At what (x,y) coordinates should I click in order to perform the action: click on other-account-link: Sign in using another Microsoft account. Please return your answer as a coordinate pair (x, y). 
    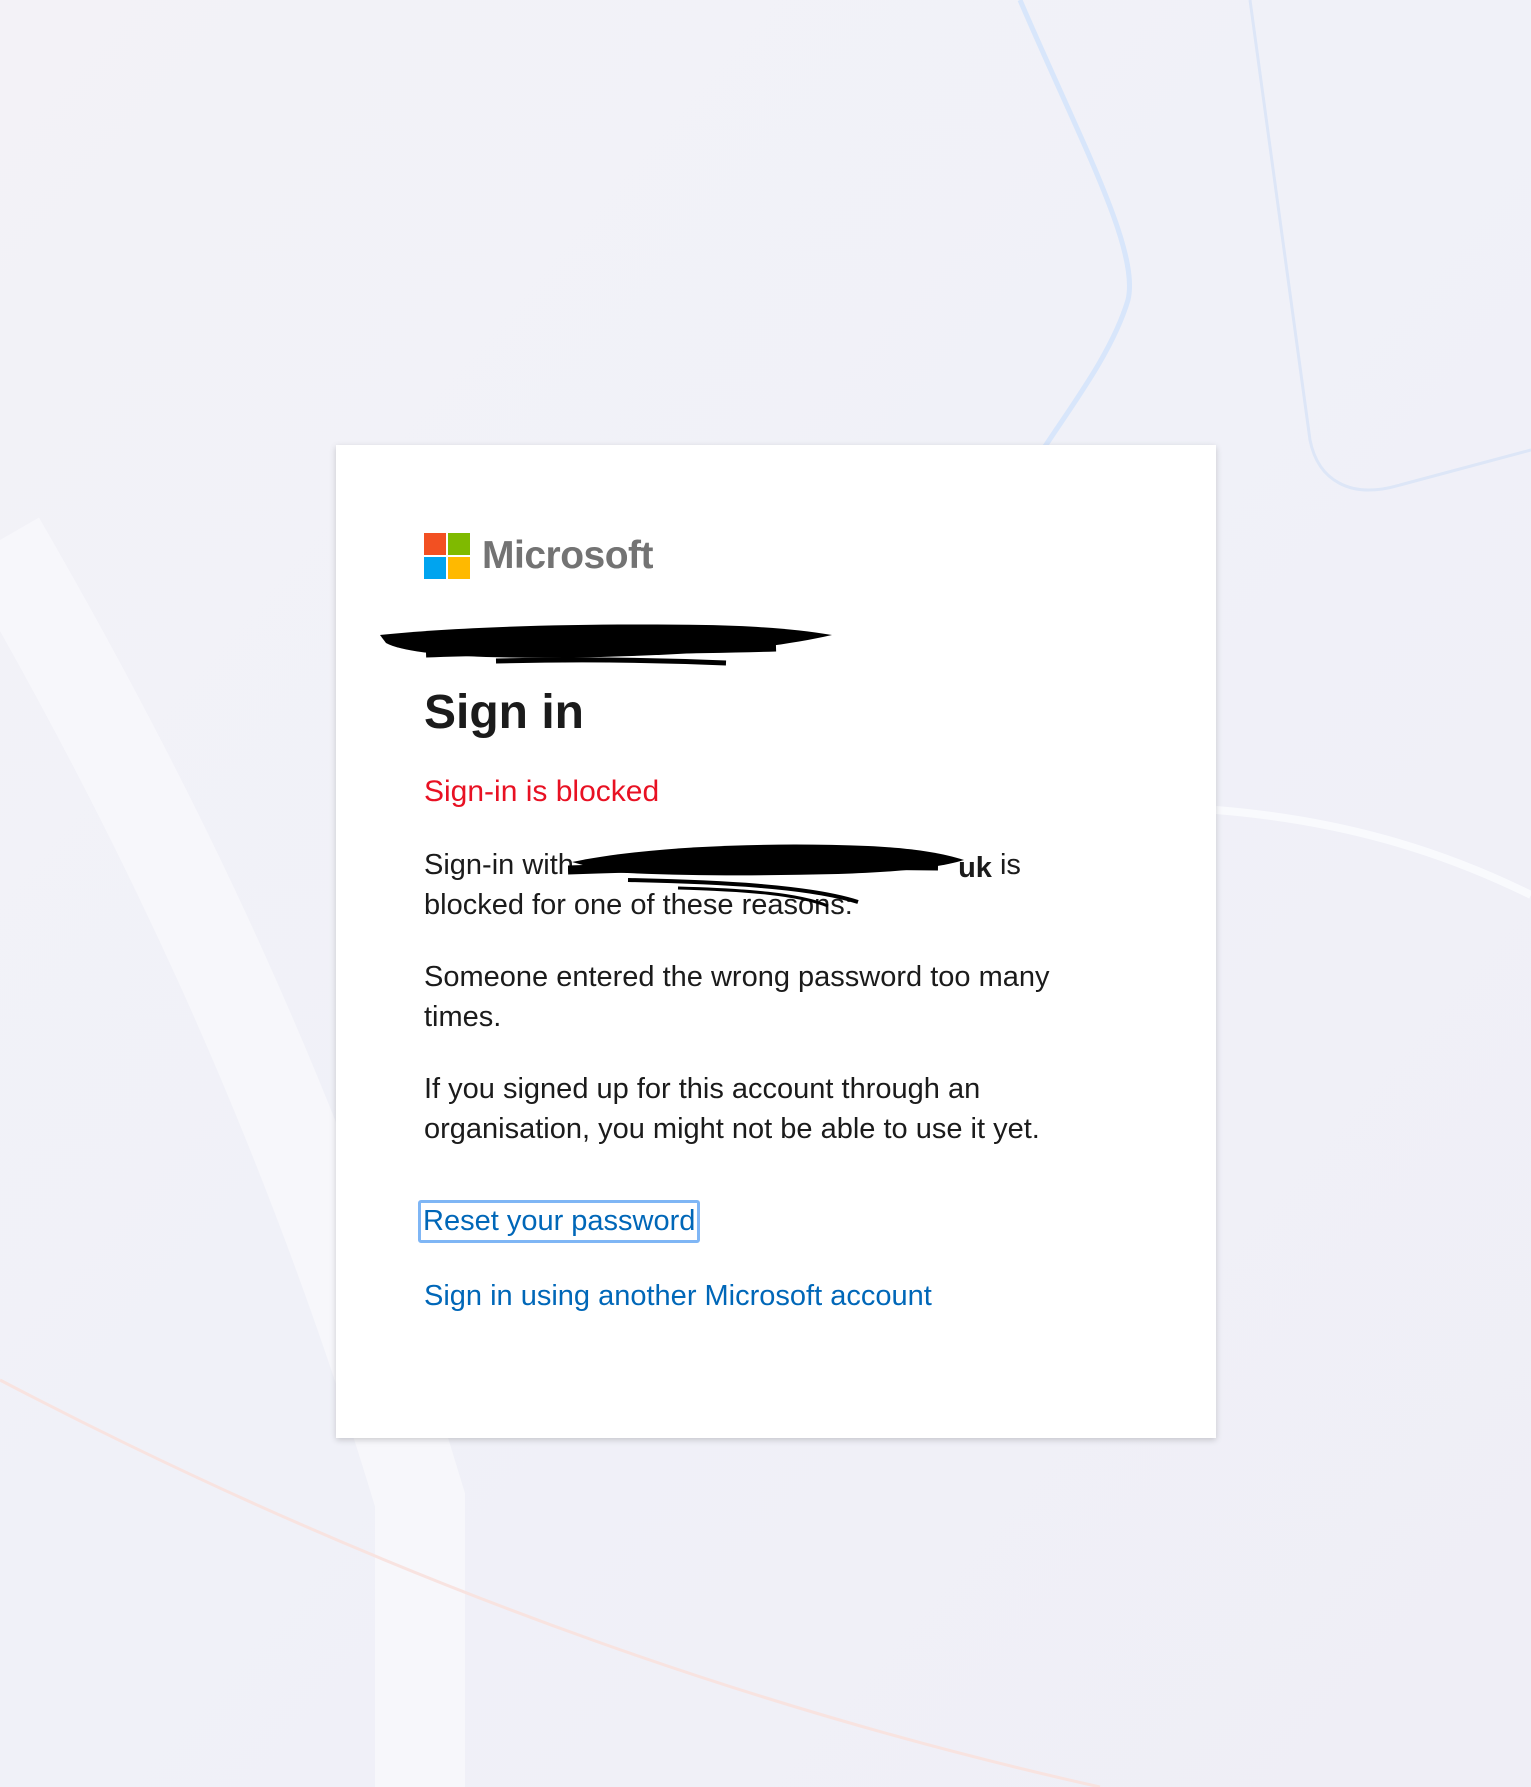
    Looking at the image, I should click on (678, 1296).